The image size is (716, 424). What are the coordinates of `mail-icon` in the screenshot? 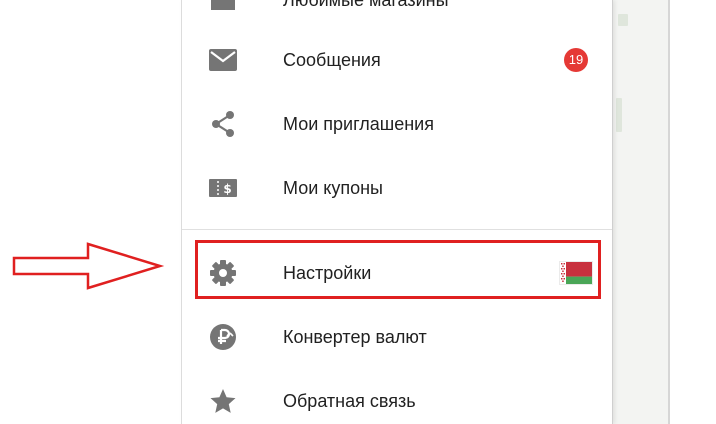 It's located at (223, 60).